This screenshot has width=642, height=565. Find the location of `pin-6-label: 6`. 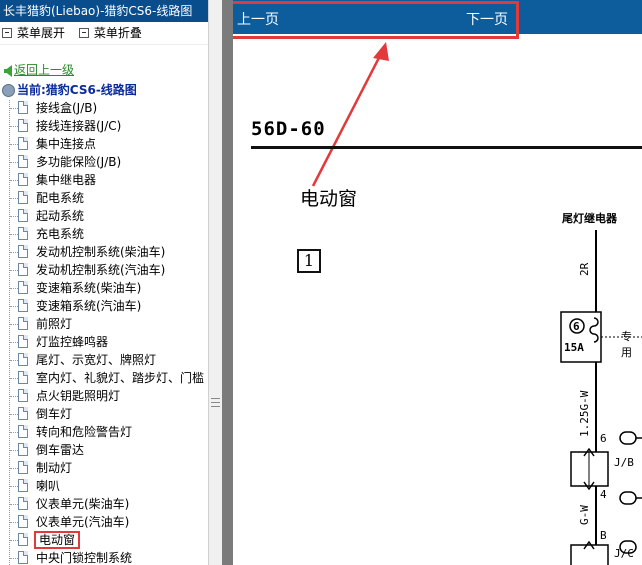

pin-6-label: 6 is located at coordinates (603, 438).